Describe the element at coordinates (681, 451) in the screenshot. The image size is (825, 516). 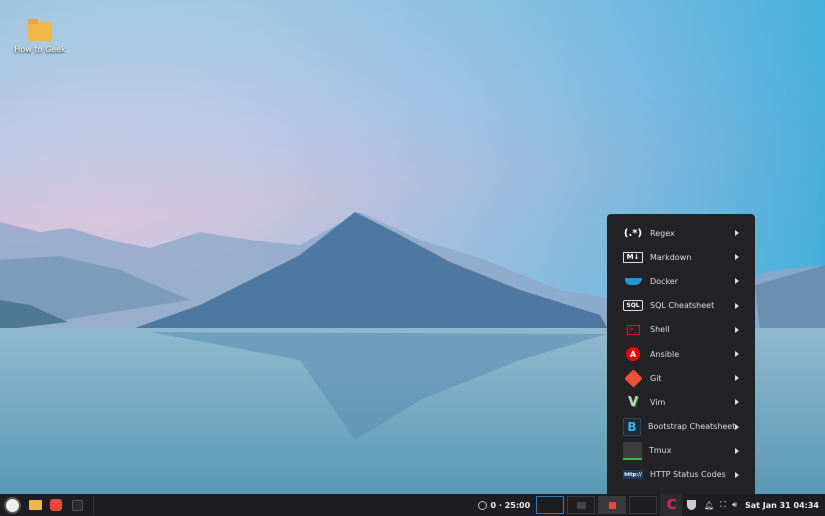
I see `menu-item-tmux: Tmux` at that location.